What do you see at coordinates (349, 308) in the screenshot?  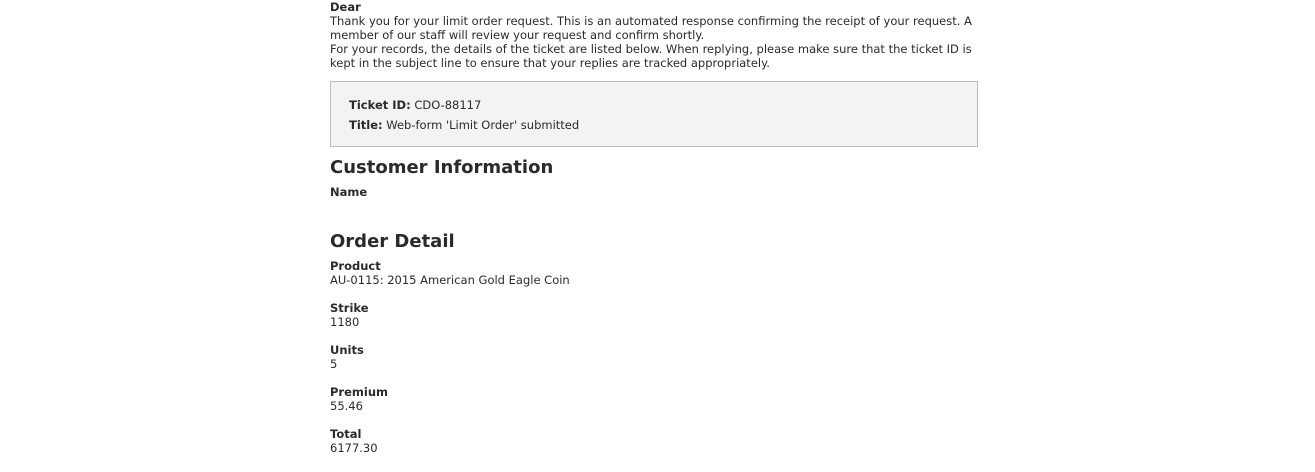 I see `strike-label: Strike` at bounding box center [349, 308].